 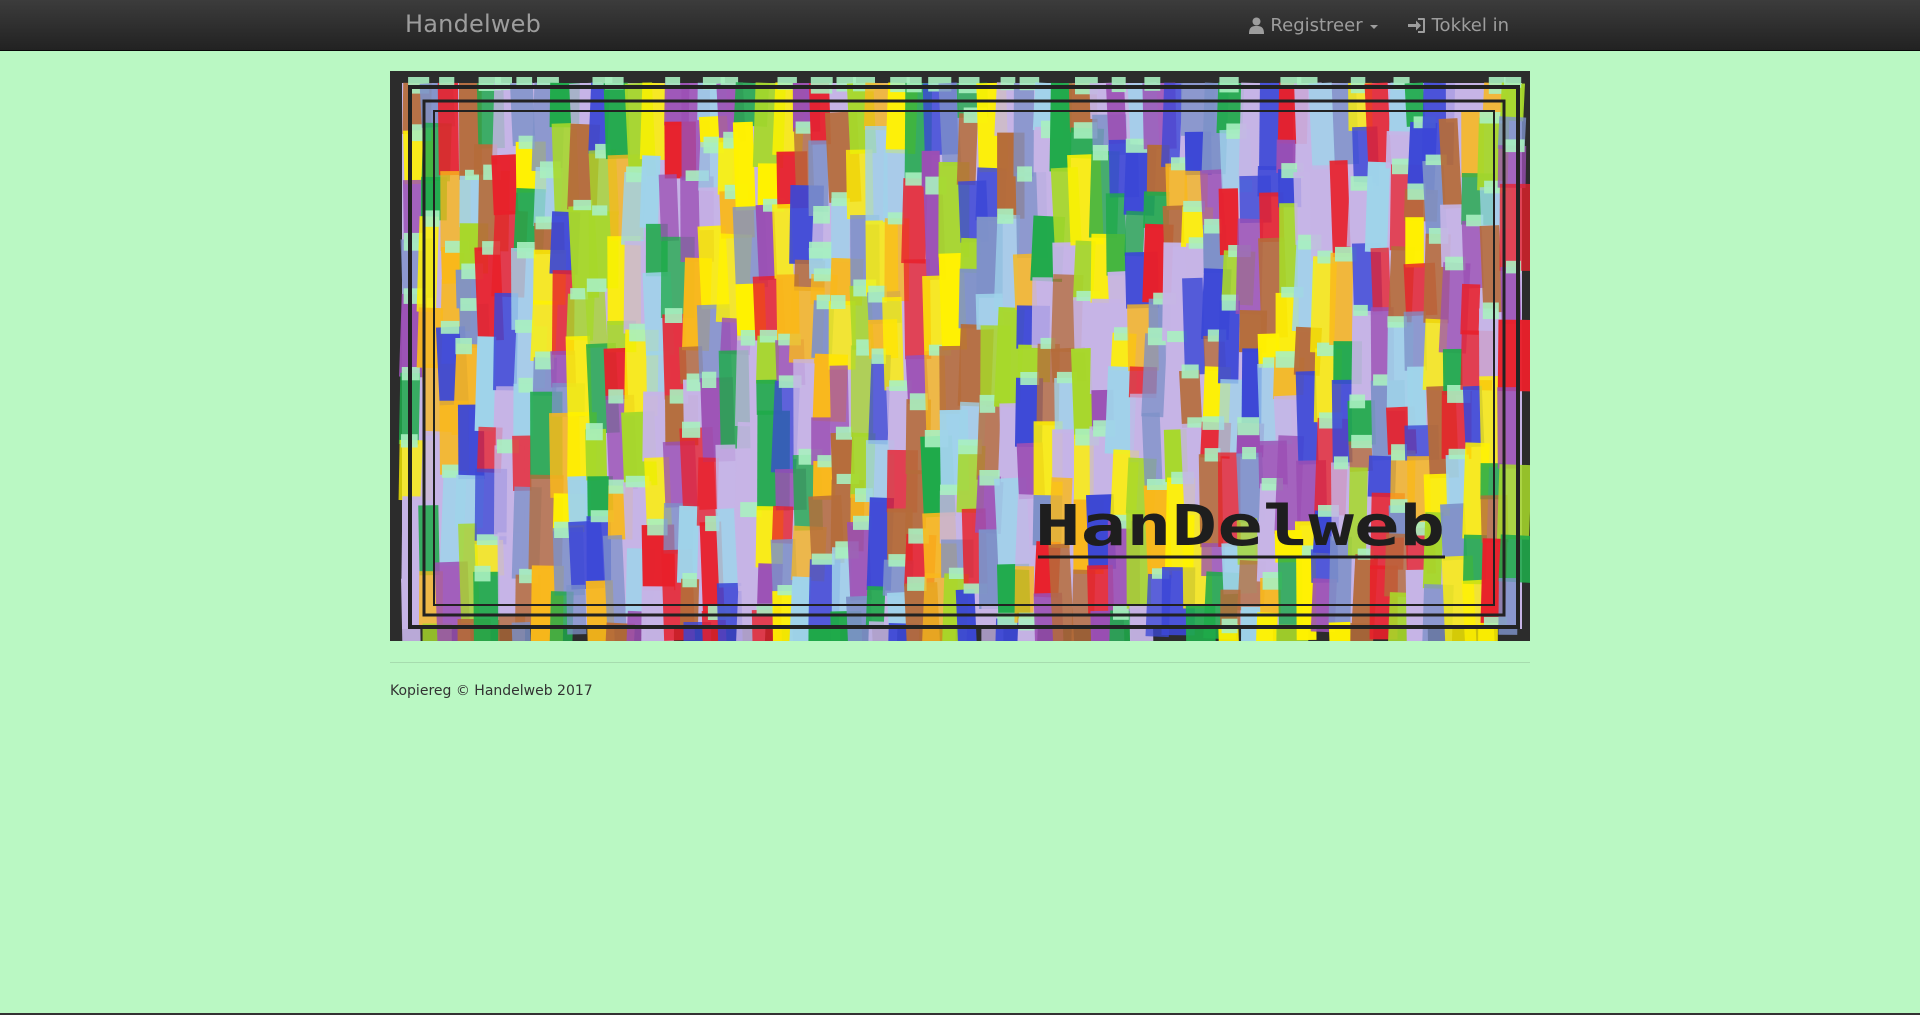 What do you see at coordinates (1470, 25) in the screenshot?
I see `login-label: Tokkel in` at bounding box center [1470, 25].